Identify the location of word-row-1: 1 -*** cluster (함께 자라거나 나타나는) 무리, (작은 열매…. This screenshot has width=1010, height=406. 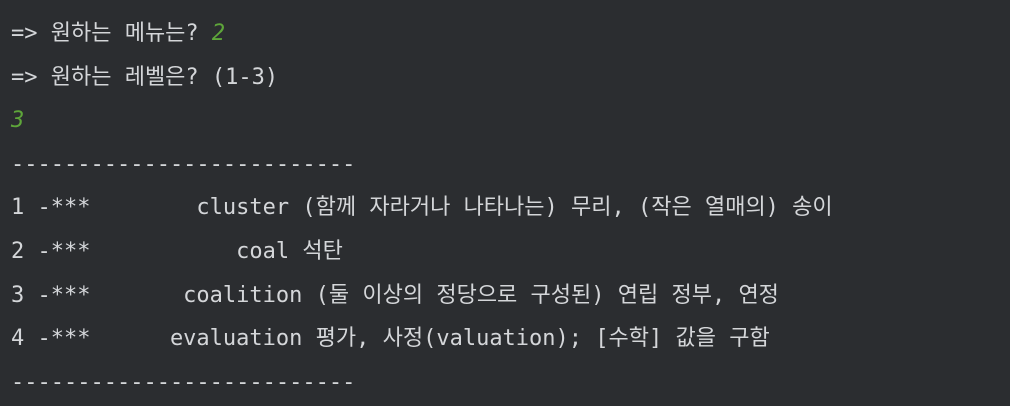
(422, 208).